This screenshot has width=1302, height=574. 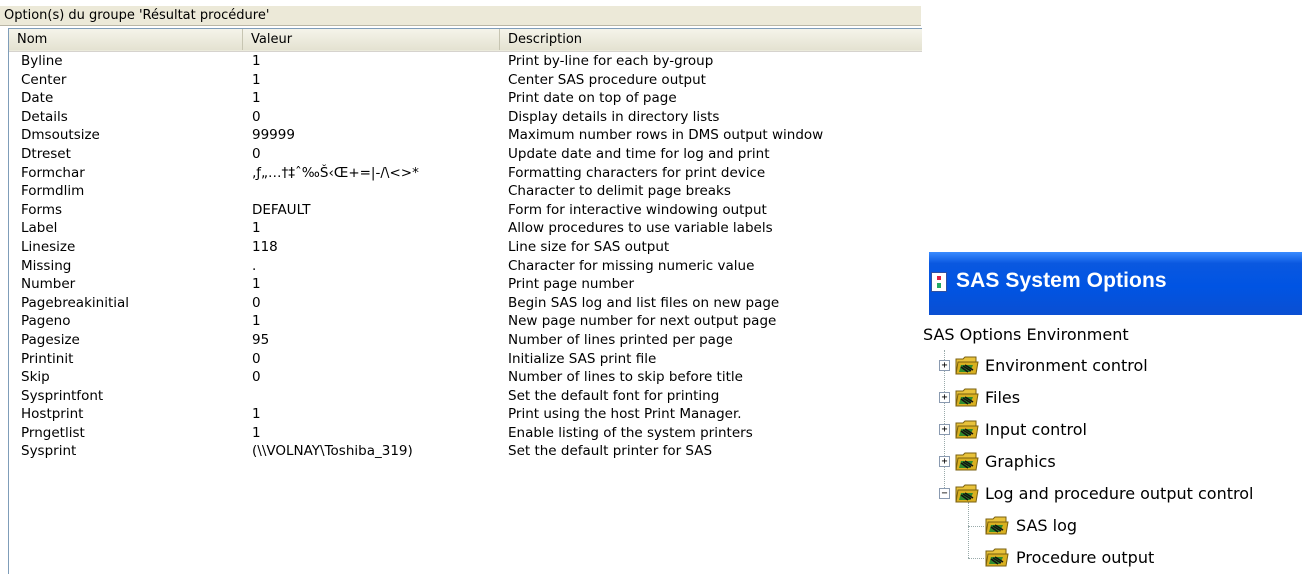 What do you see at coordinates (571, 284) in the screenshot?
I see `option-description-cell: Print page number` at bounding box center [571, 284].